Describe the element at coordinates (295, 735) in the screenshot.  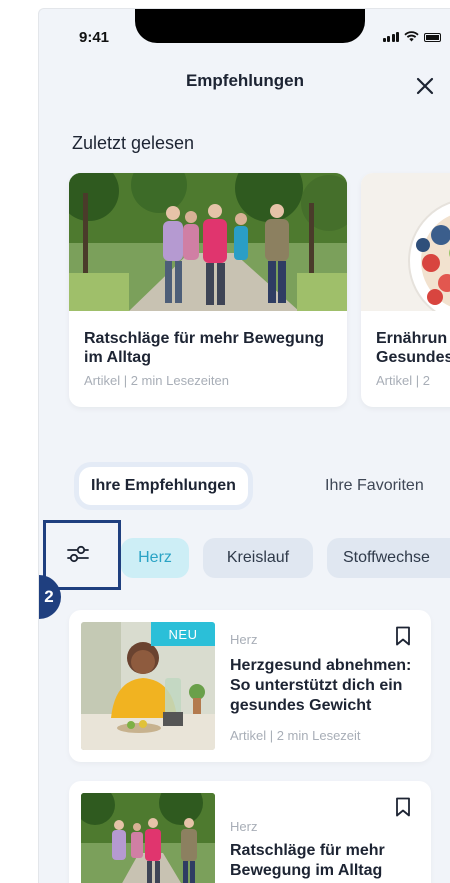
I see `recommendation-meta: Artikel | 2 min Lesezeit` at that location.